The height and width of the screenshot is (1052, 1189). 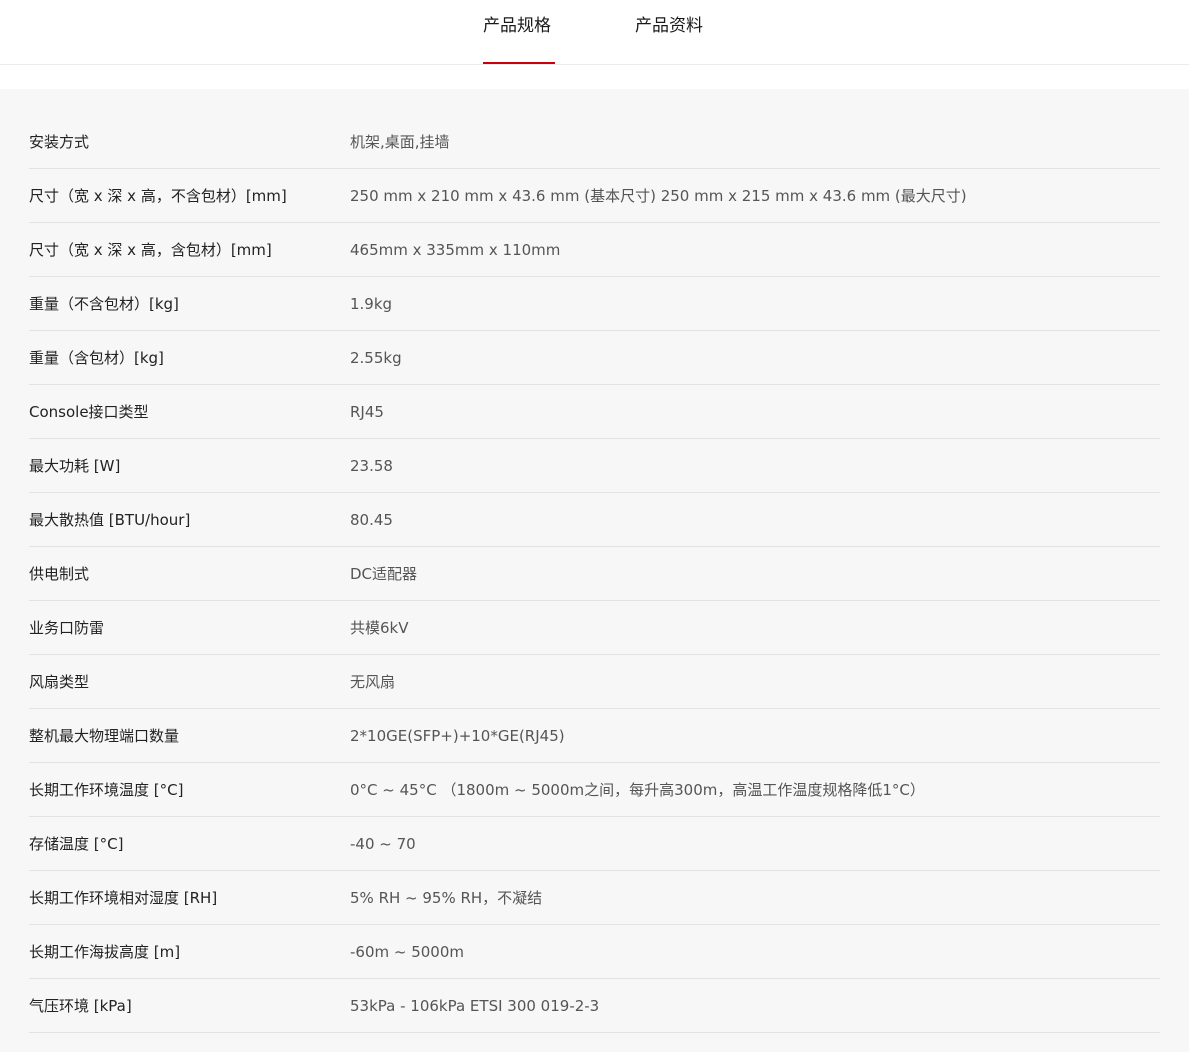 What do you see at coordinates (89, 412) in the screenshot?
I see `spec-label: Console接口类型` at bounding box center [89, 412].